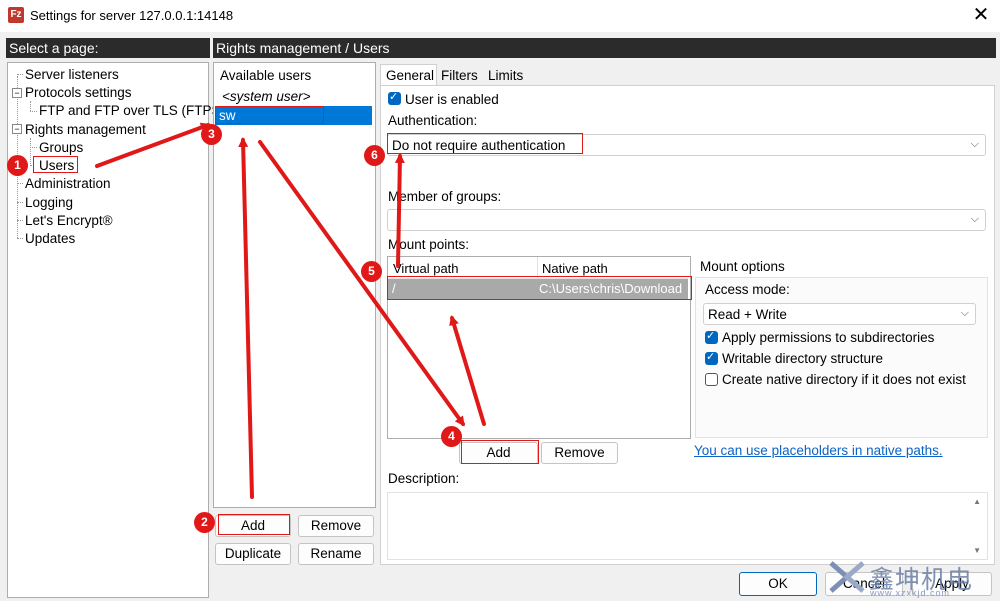 This screenshot has width=1000, height=601. What do you see at coordinates (374, 155) in the screenshot?
I see `marker-6: 6` at bounding box center [374, 155].